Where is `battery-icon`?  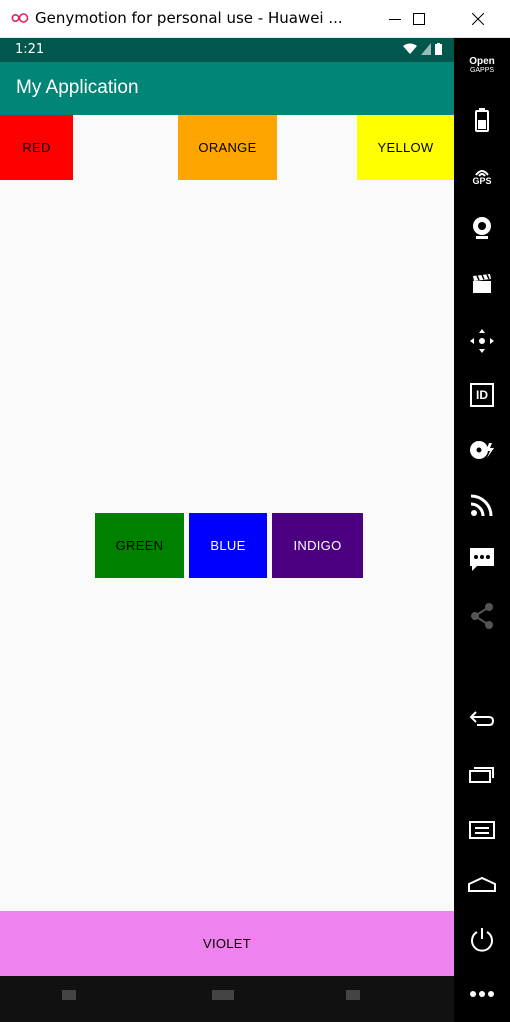
battery-icon is located at coordinates (438, 49).